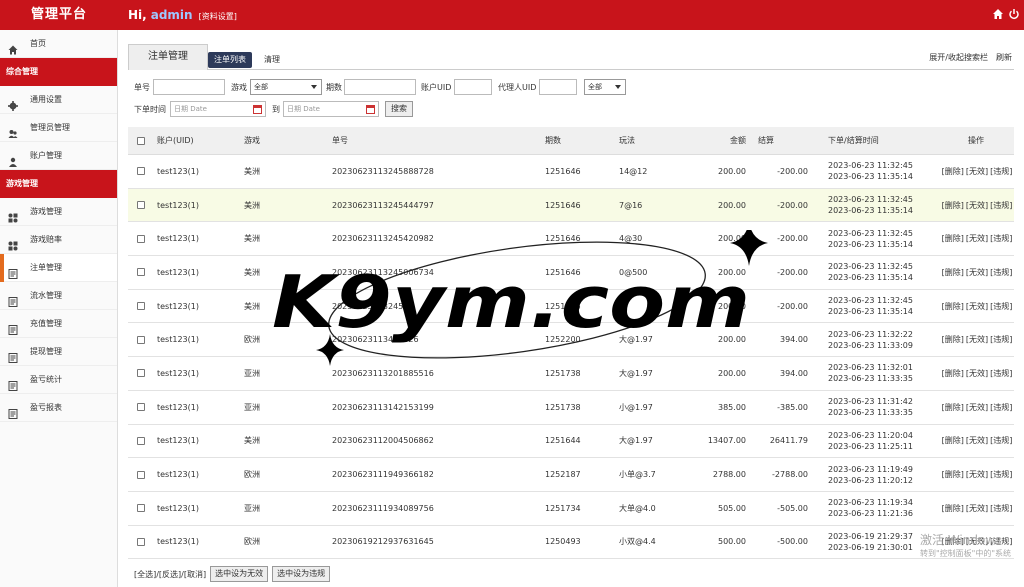 The image size is (1024, 587). I want to click on home-icon, so click(998, 14).